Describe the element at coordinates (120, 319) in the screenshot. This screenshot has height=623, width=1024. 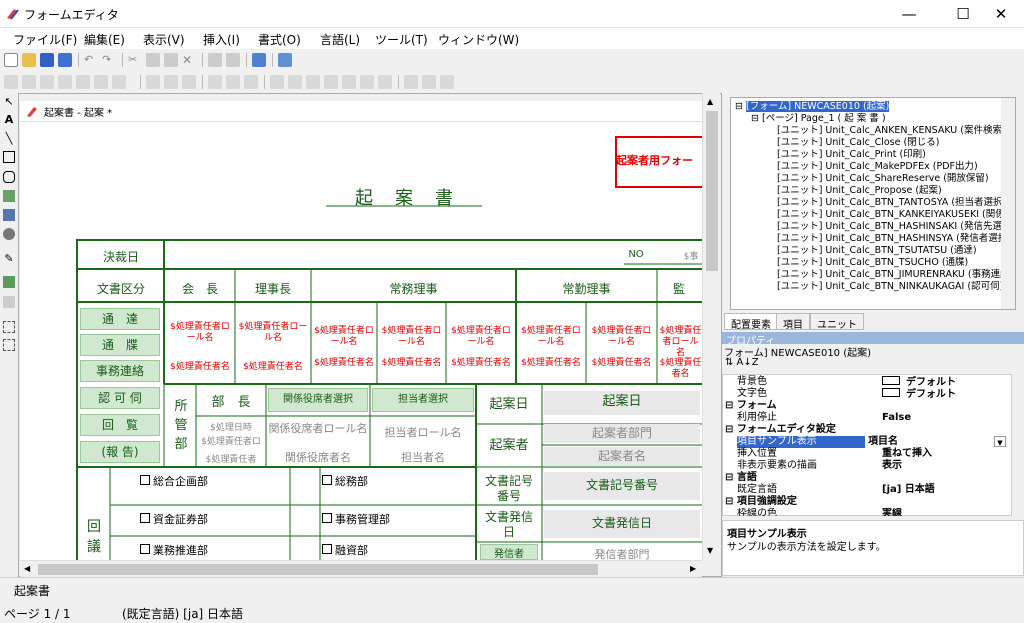
I see `tsutatsu-button: 通 達` at that location.